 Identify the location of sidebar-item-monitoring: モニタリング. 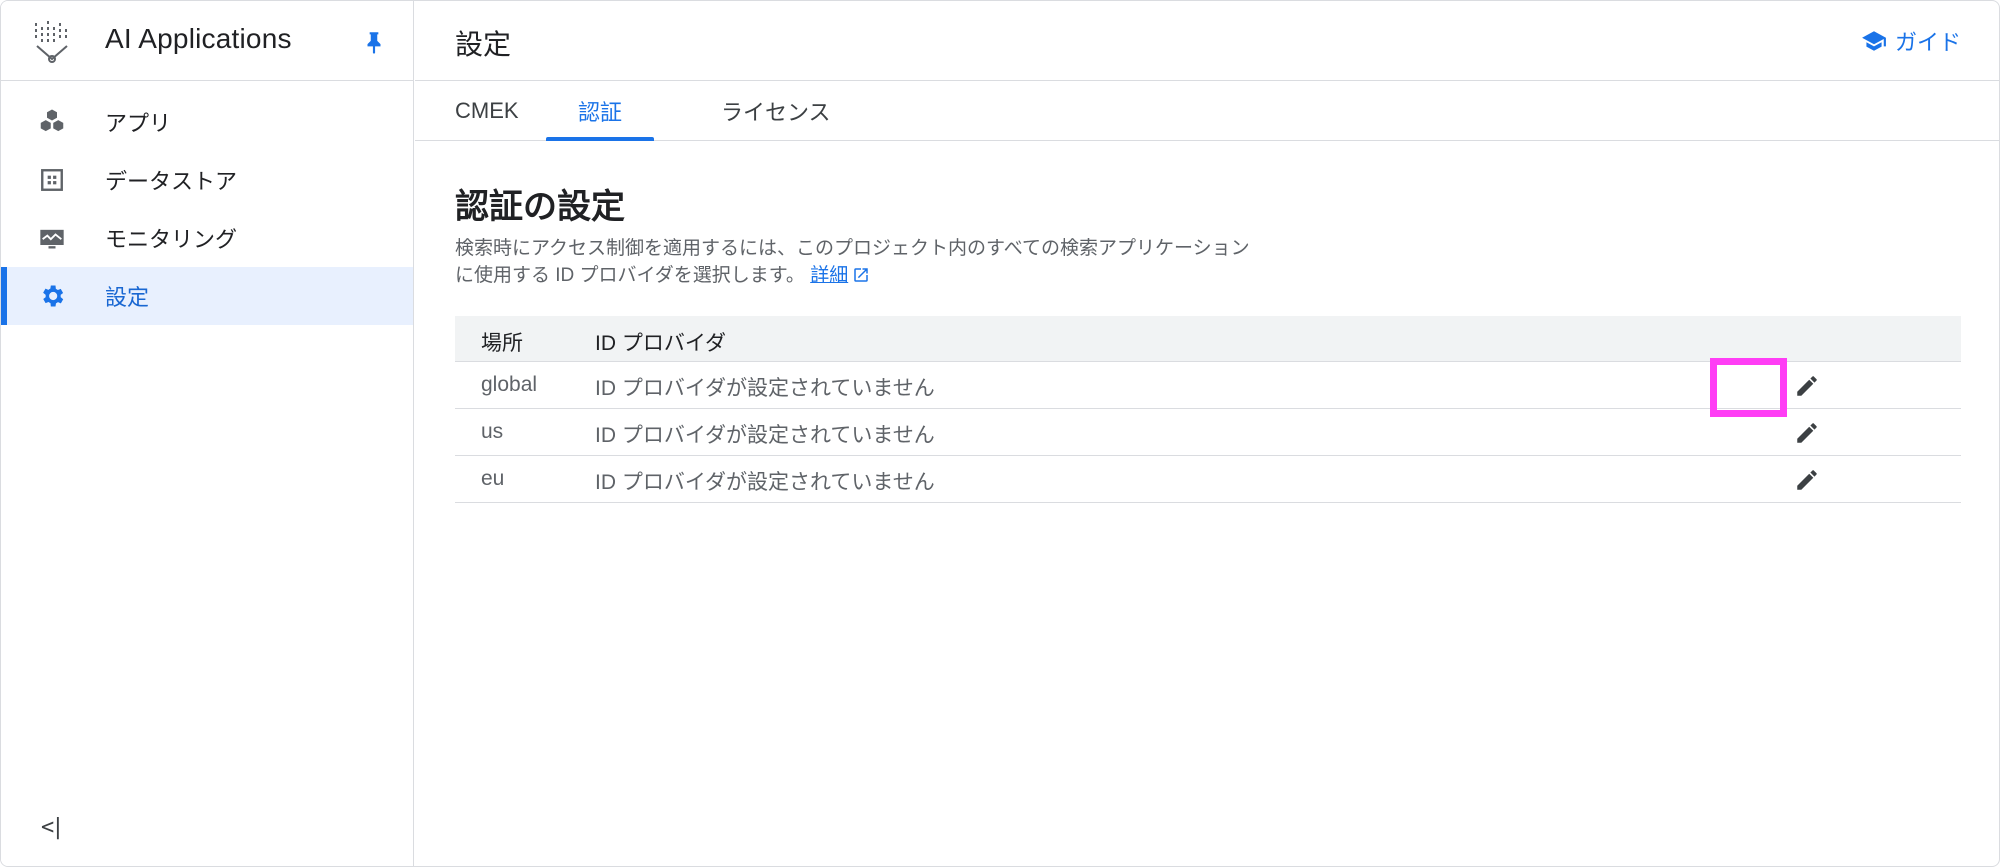
(207, 238).